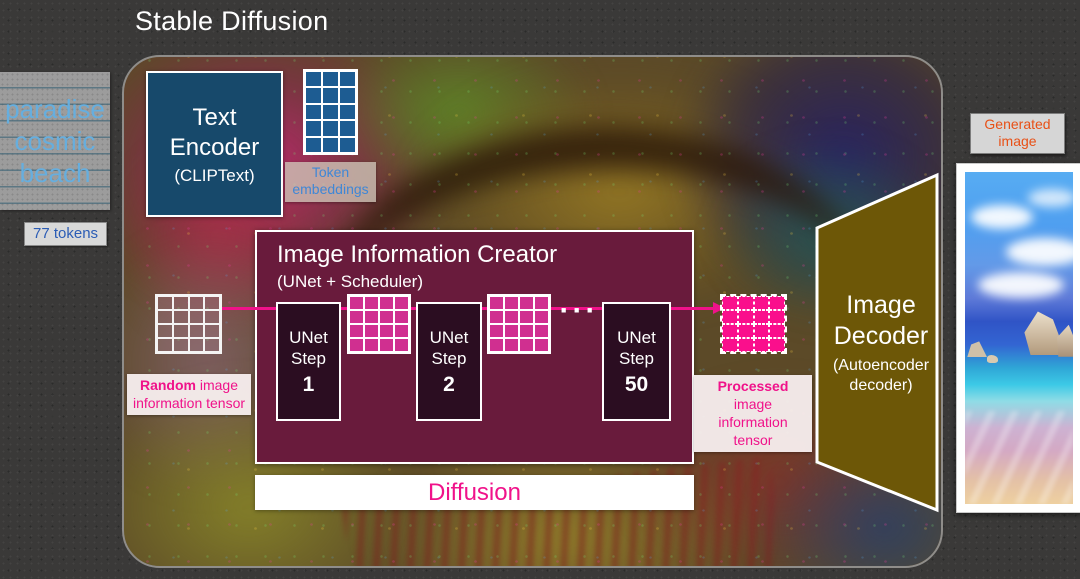  Describe the element at coordinates (579, 310) in the screenshot. I see `ellipsis-dots: ···` at that location.